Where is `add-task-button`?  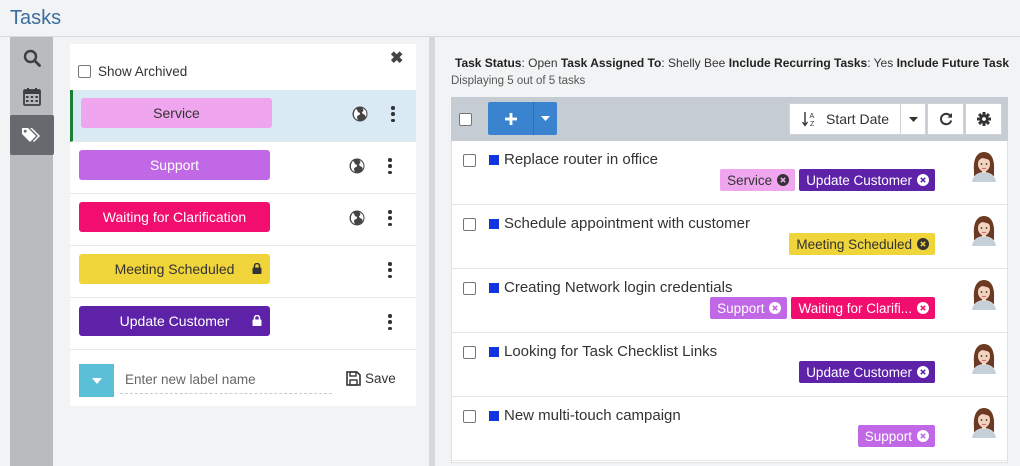
add-task-button is located at coordinates (510, 118).